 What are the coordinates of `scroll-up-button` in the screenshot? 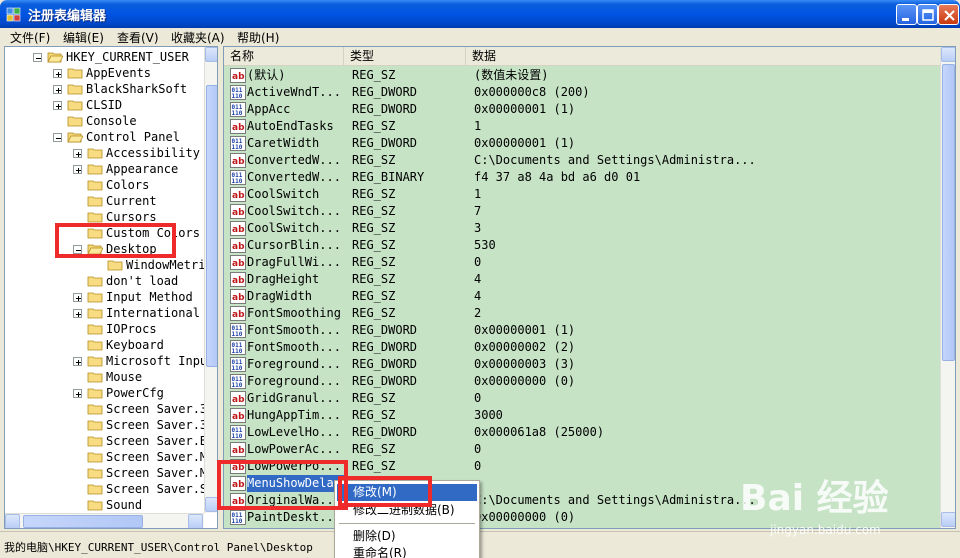 It's located at (211, 54).